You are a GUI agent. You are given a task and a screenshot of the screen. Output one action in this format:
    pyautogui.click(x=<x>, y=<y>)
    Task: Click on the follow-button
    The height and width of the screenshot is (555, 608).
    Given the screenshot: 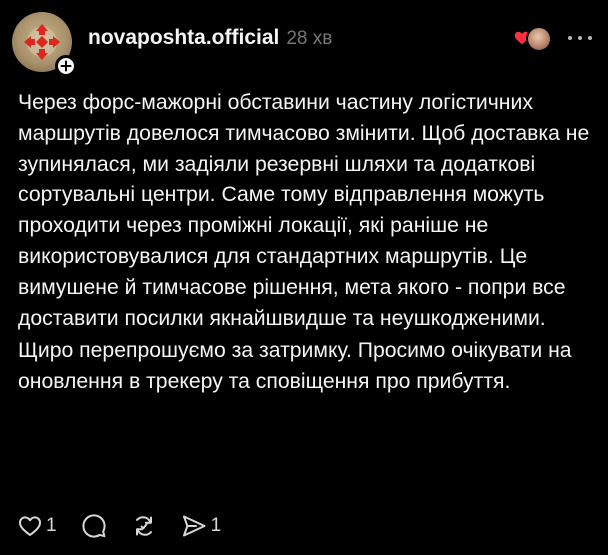 What is the action you would take?
    pyautogui.click(x=66, y=66)
    